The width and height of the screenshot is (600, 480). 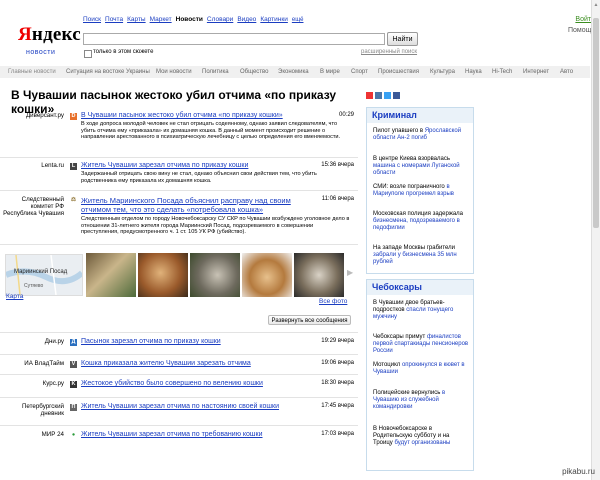 What do you see at coordinates (416, 224) in the screenshot?
I see `sidebar-news-link: бизнесмена, подозреваемого в педофилии` at bounding box center [416, 224].